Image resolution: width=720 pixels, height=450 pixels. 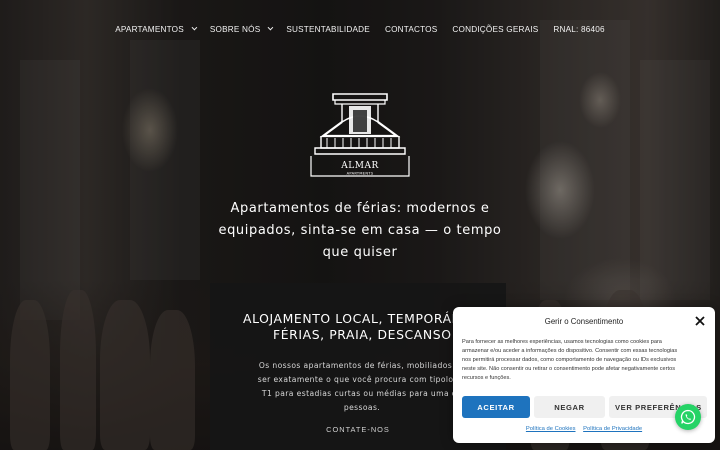 I want to click on nav-item-label: RNAL: 86406, so click(x=579, y=29).